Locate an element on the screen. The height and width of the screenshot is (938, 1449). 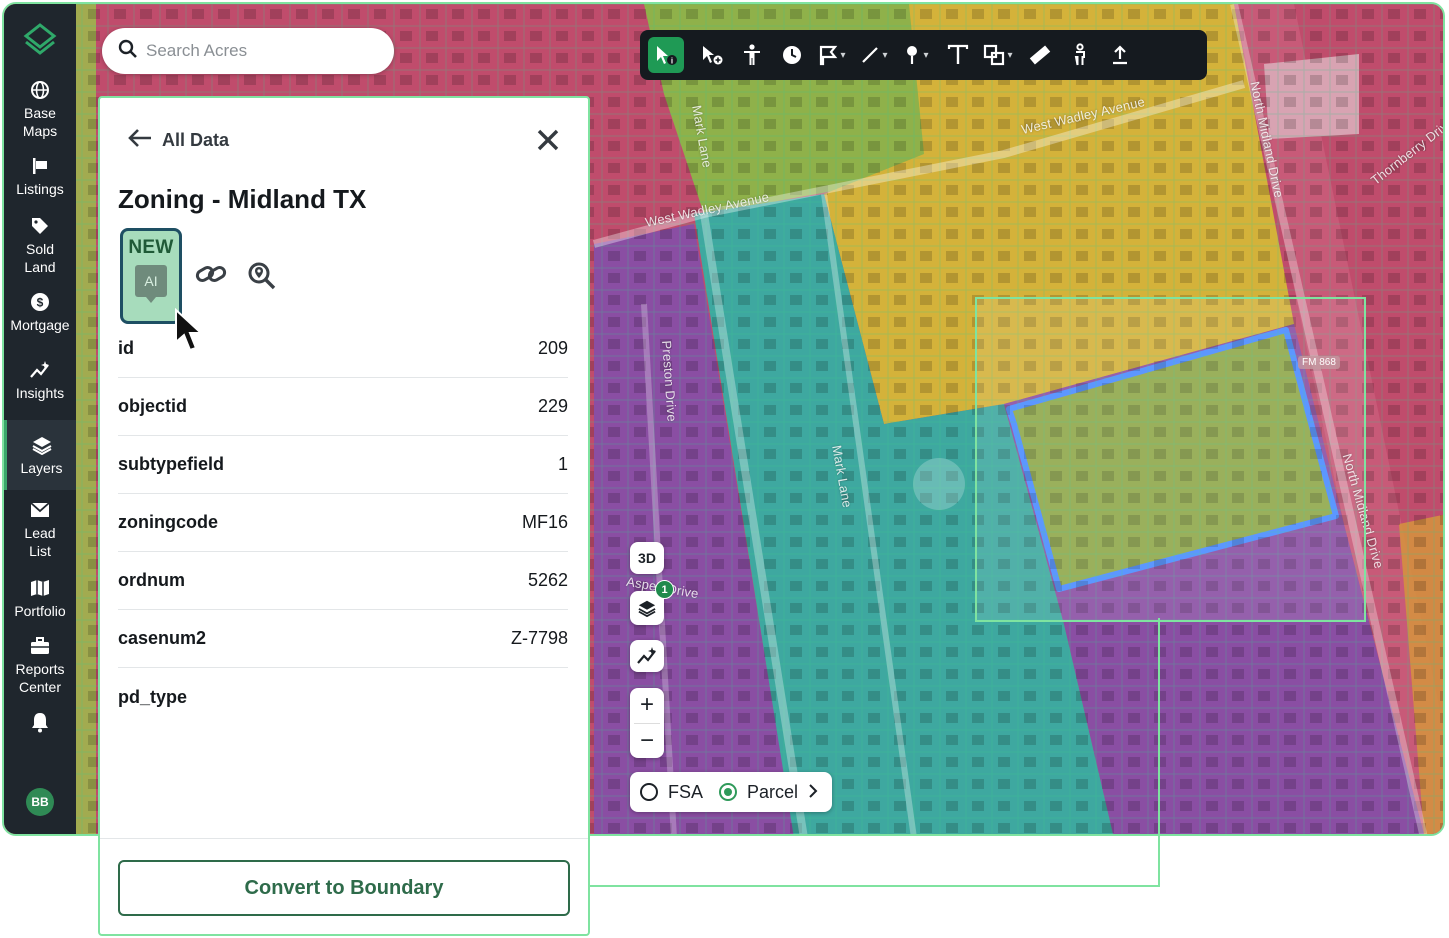
new-badge: NEW is located at coordinates (151, 247).